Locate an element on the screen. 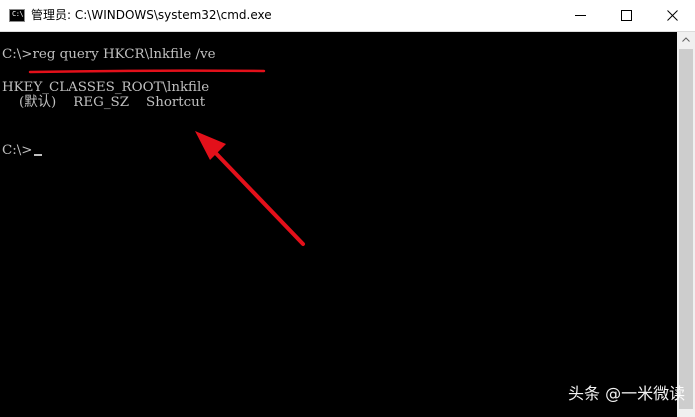  app-icon-label: C:\ is located at coordinates (18, 14).